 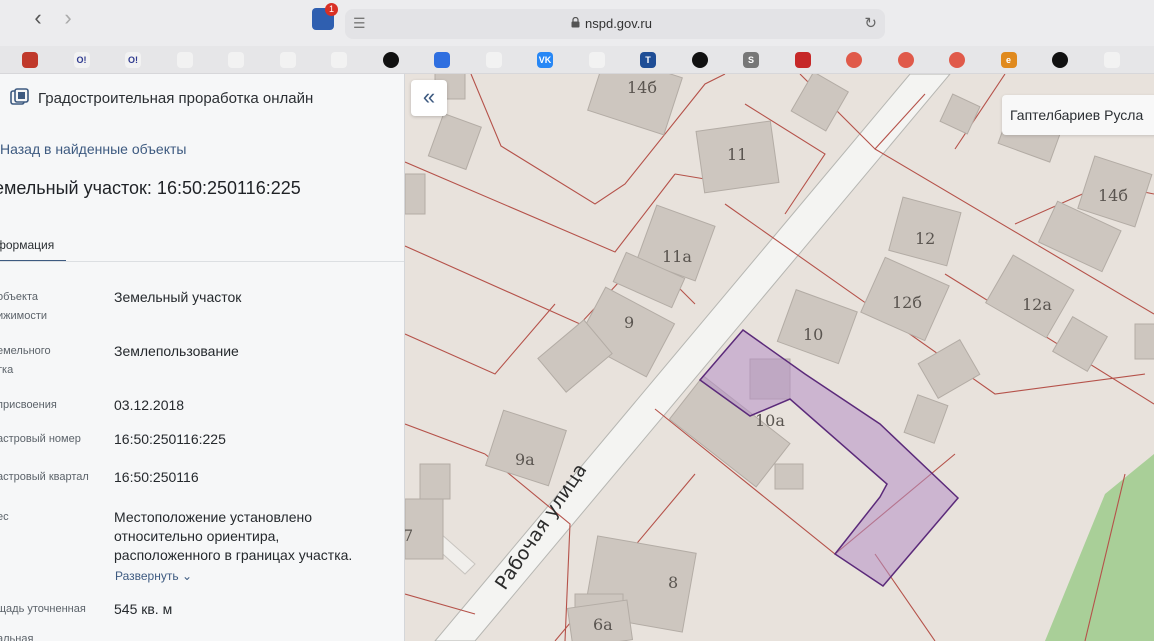 I want to click on house-label: 11а, so click(x=677, y=256).